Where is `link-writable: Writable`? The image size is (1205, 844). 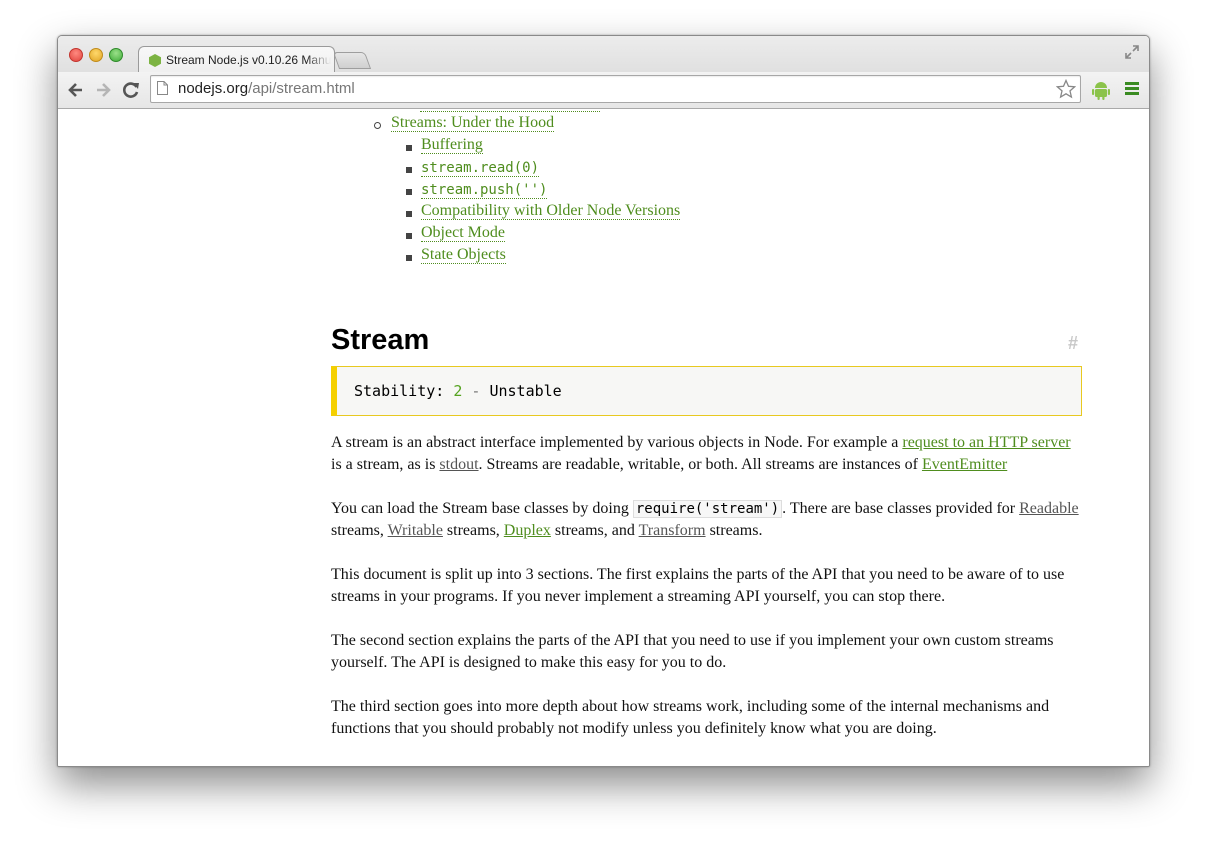
link-writable: Writable is located at coordinates (415, 530).